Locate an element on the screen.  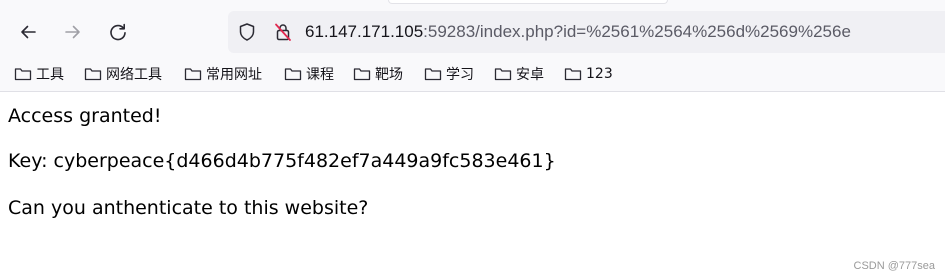
site-security-button is located at coordinates (283, 32).